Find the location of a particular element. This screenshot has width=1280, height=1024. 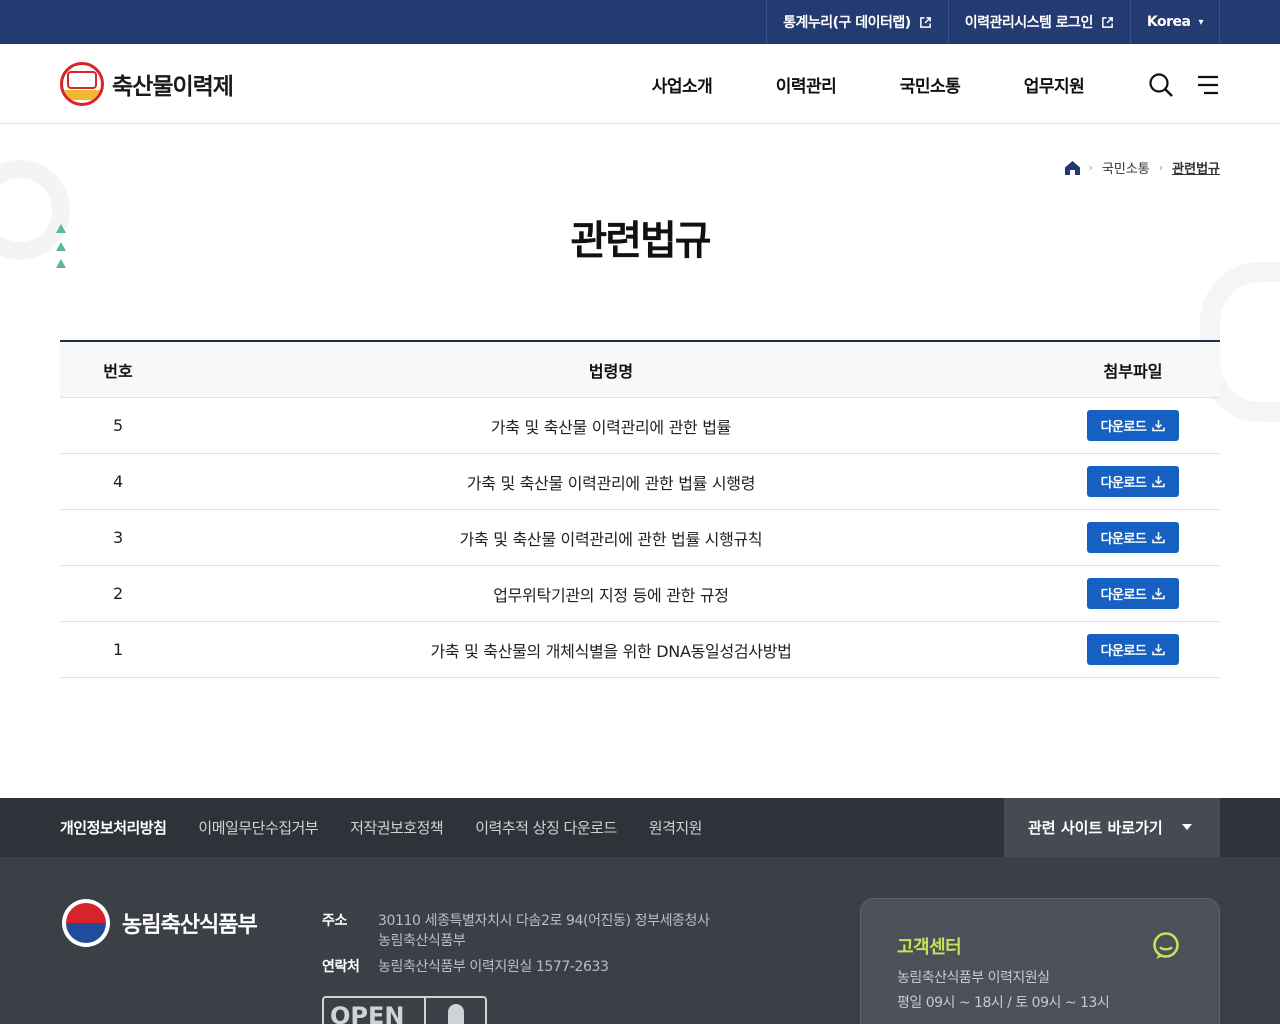

copyright-policy-link: 저작권보호정책 is located at coordinates (397, 827).